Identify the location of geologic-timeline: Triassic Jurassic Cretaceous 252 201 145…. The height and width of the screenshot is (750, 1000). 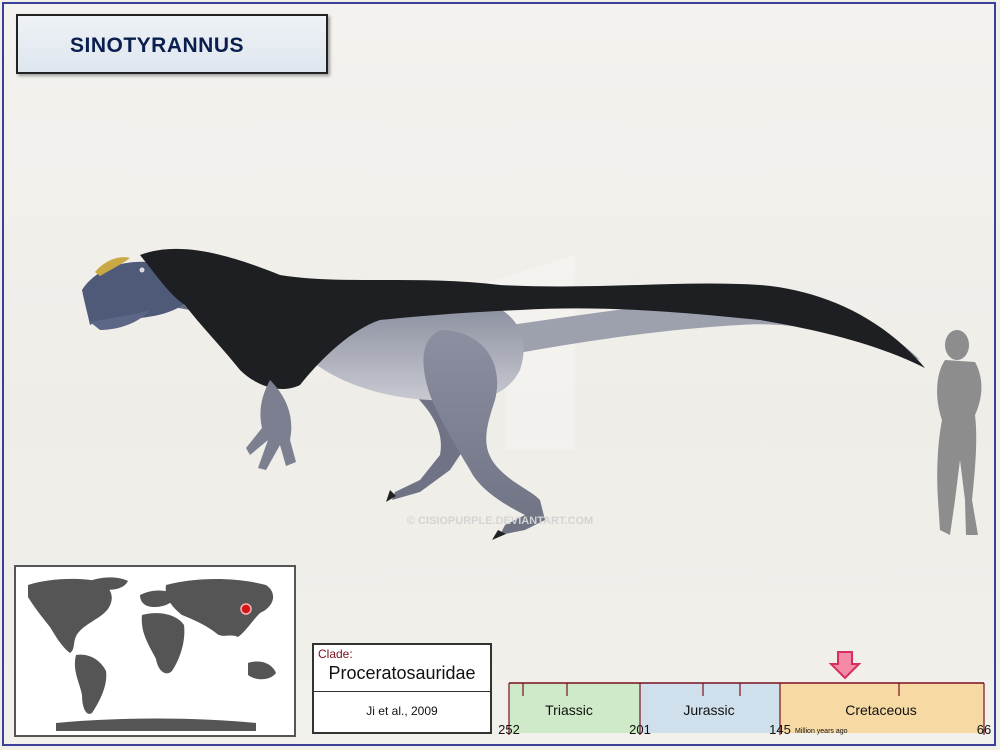
(744, 694).